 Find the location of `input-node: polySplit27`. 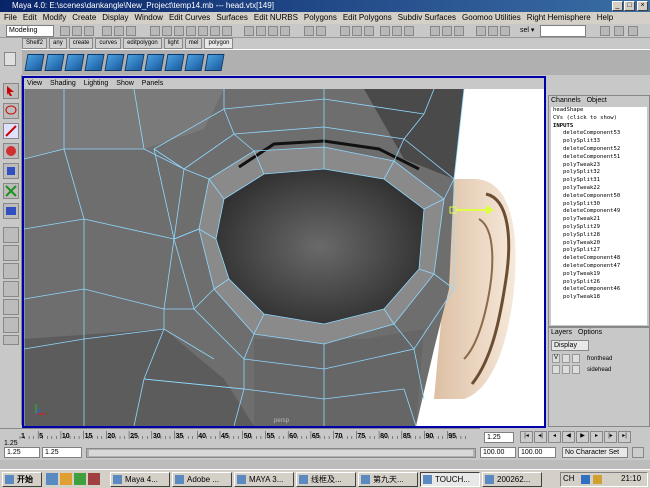

input-node: polySplit27 is located at coordinates (600, 251).